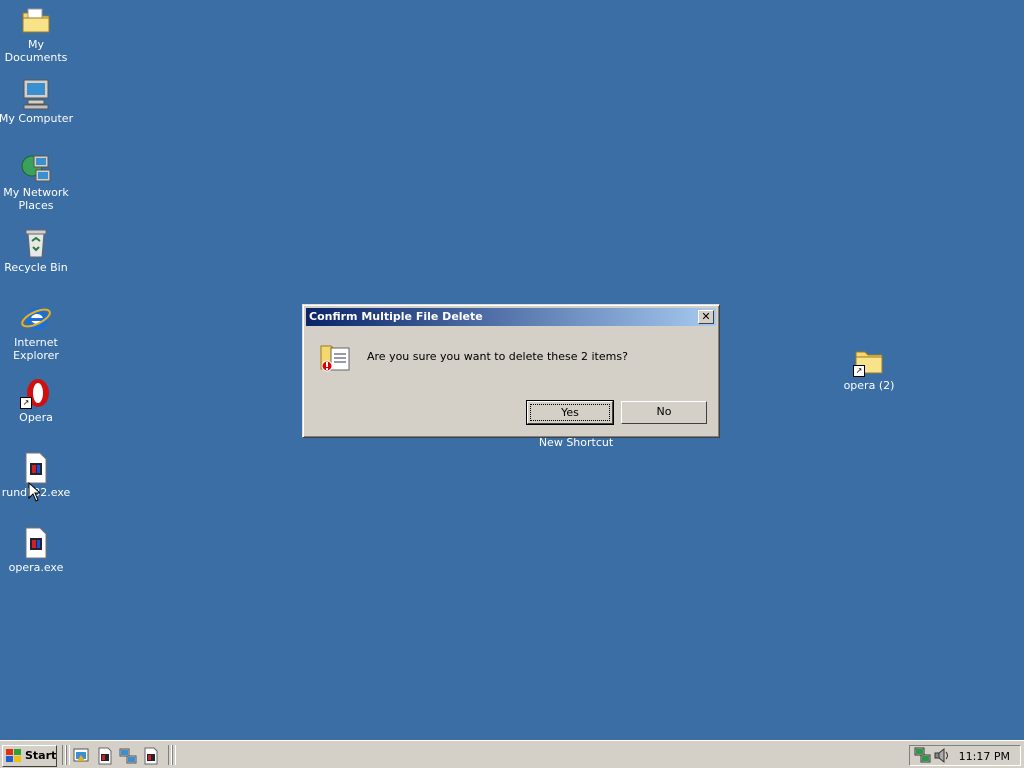 The image size is (1024, 768). I want to click on no-button-label: No, so click(664, 411).